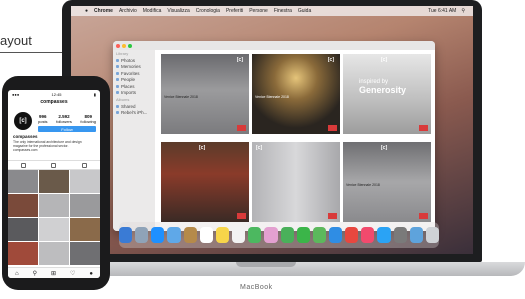 This screenshot has width=525, height=299. Describe the element at coordinates (85, 165) in the screenshot. I see `tagged-icon` at that location.